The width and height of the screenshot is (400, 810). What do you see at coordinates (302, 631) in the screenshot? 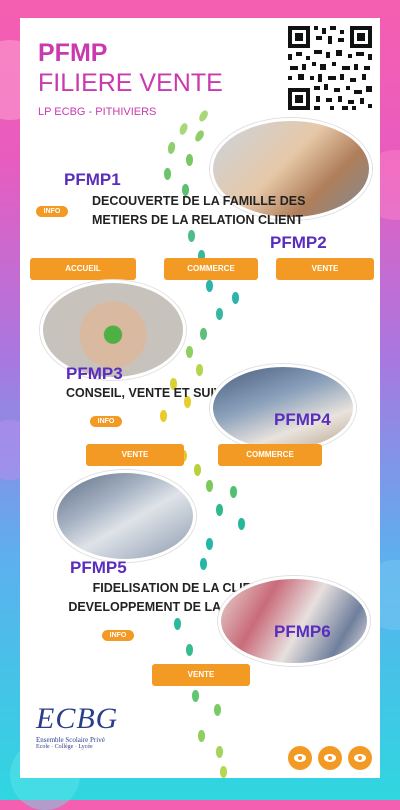
I see `pfmp6-label: PFMP6` at bounding box center [302, 631].